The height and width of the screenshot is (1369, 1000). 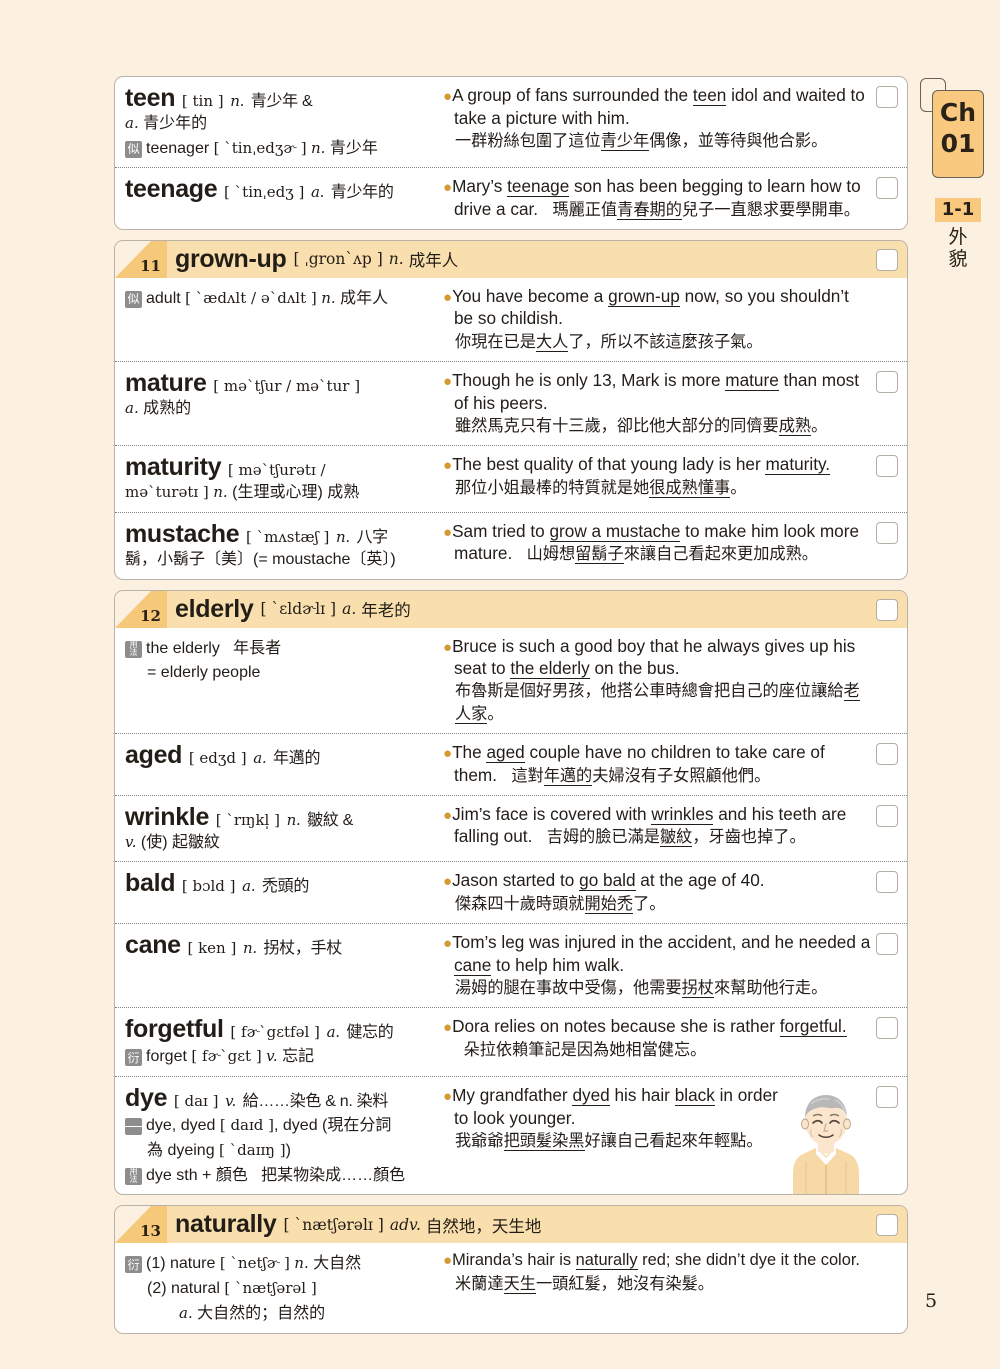 I want to click on definition-continued: 鬍，小鬍子〔美〕(= moustache〔英〕), so click(x=260, y=559).